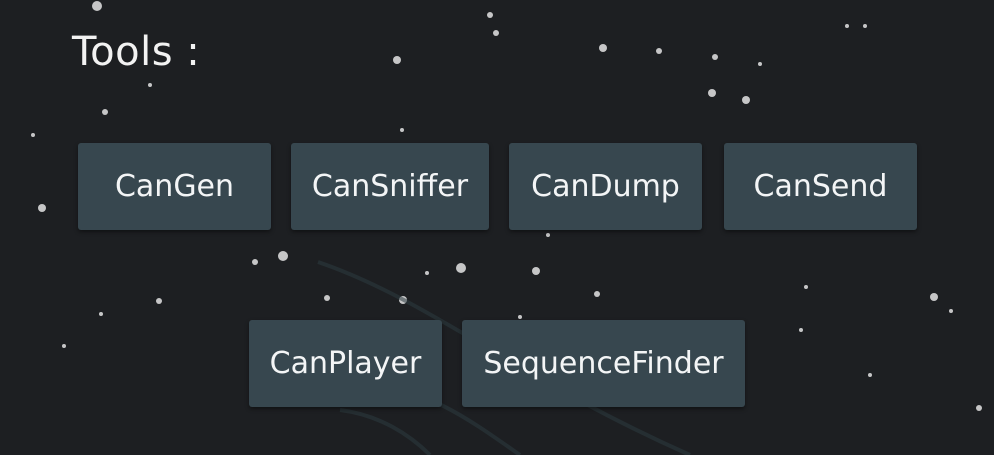 Image resolution: width=994 pixels, height=455 pixels. I want to click on page-title: Tools :, so click(136, 52).